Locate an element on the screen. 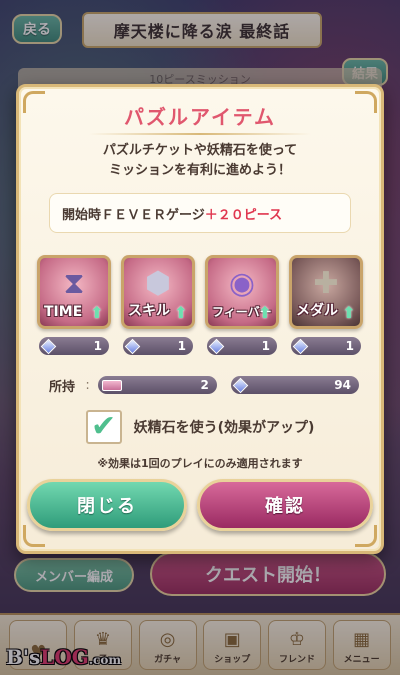 Image resolution: width=400 pixels, height=675 pixels. item-tile: ◉ フィーバー ⬆ is located at coordinates (242, 292).